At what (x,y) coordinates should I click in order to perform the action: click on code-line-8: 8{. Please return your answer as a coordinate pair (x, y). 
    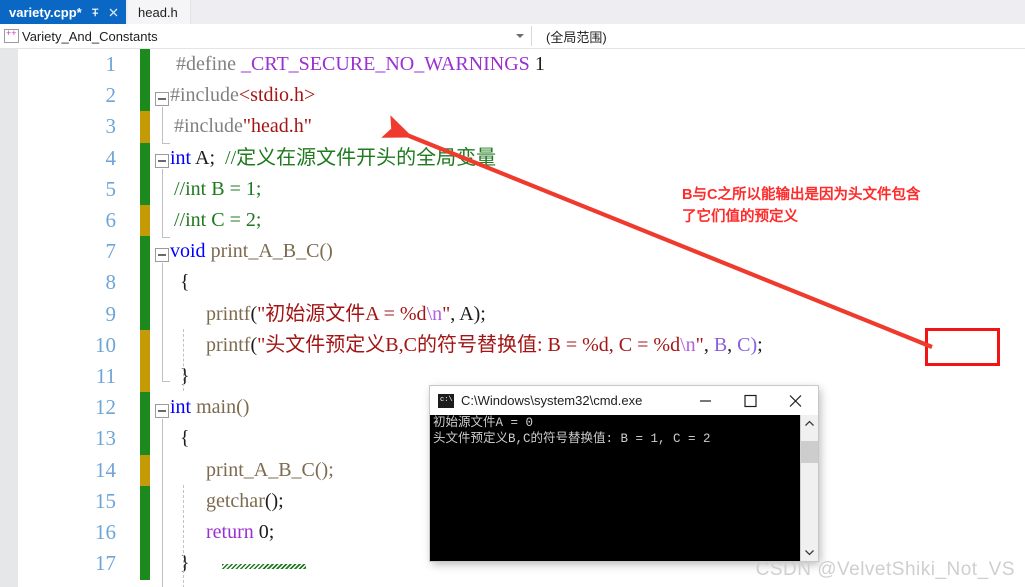
    Looking at the image, I should click on (512, 282).